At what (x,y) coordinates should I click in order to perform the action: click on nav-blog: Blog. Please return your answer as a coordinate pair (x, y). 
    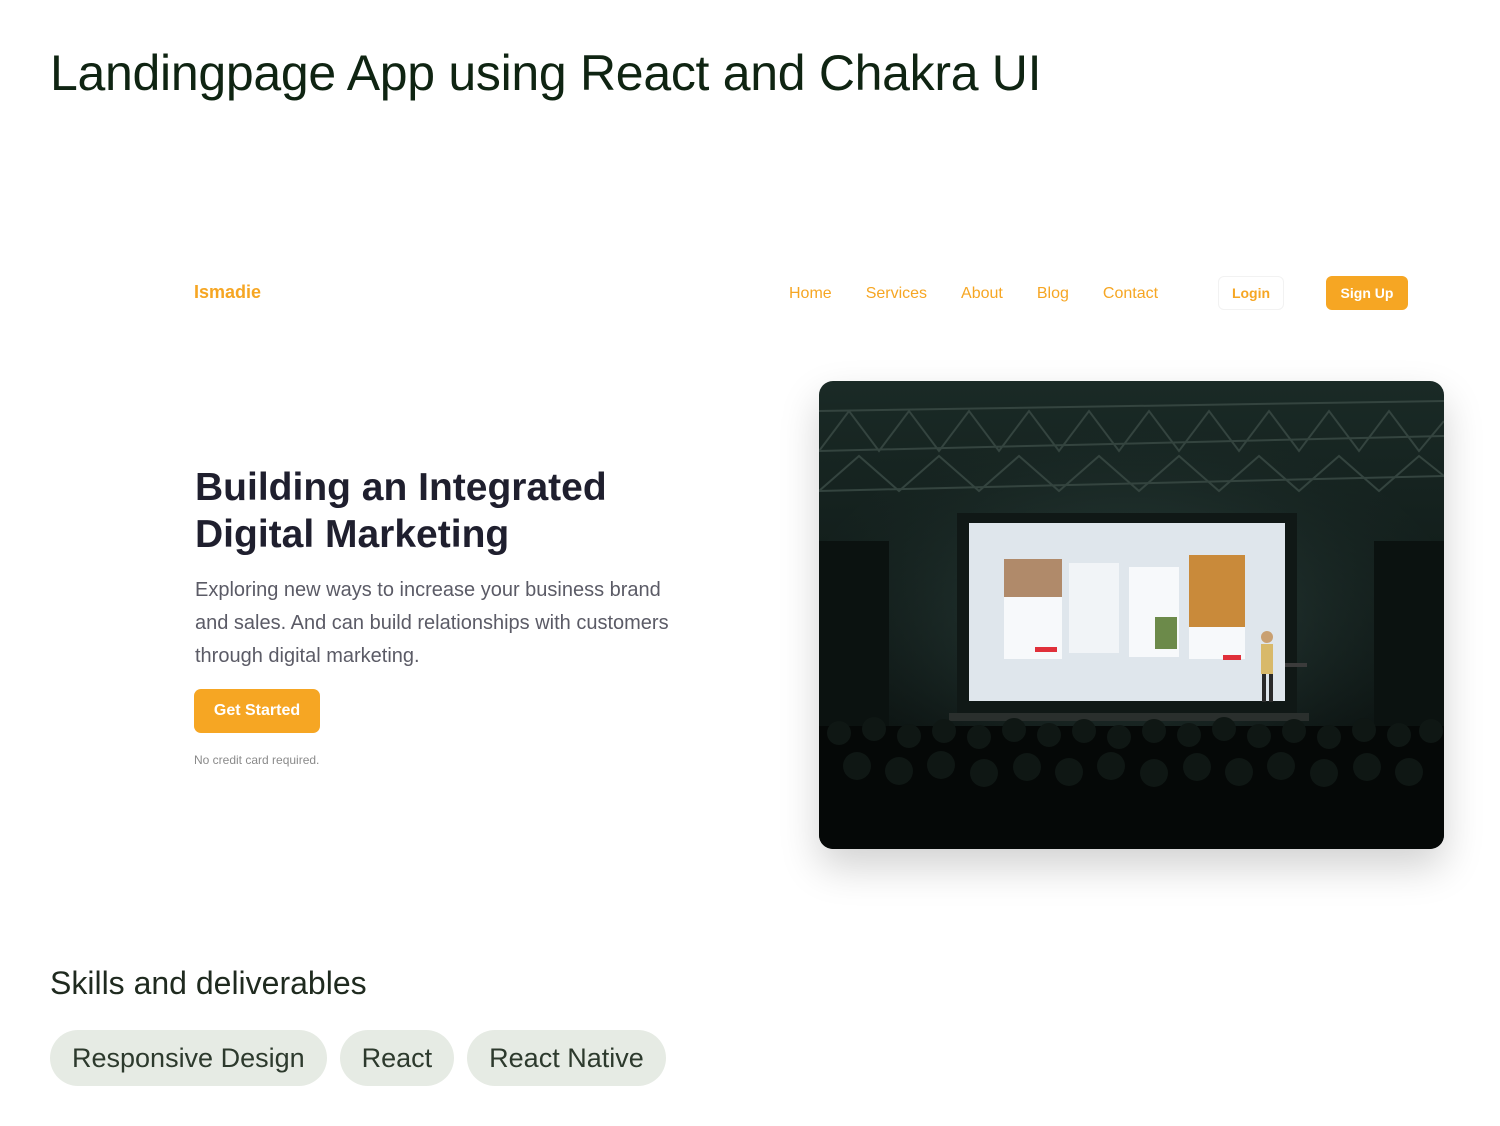
    Looking at the image, I should click on (1053, 294).